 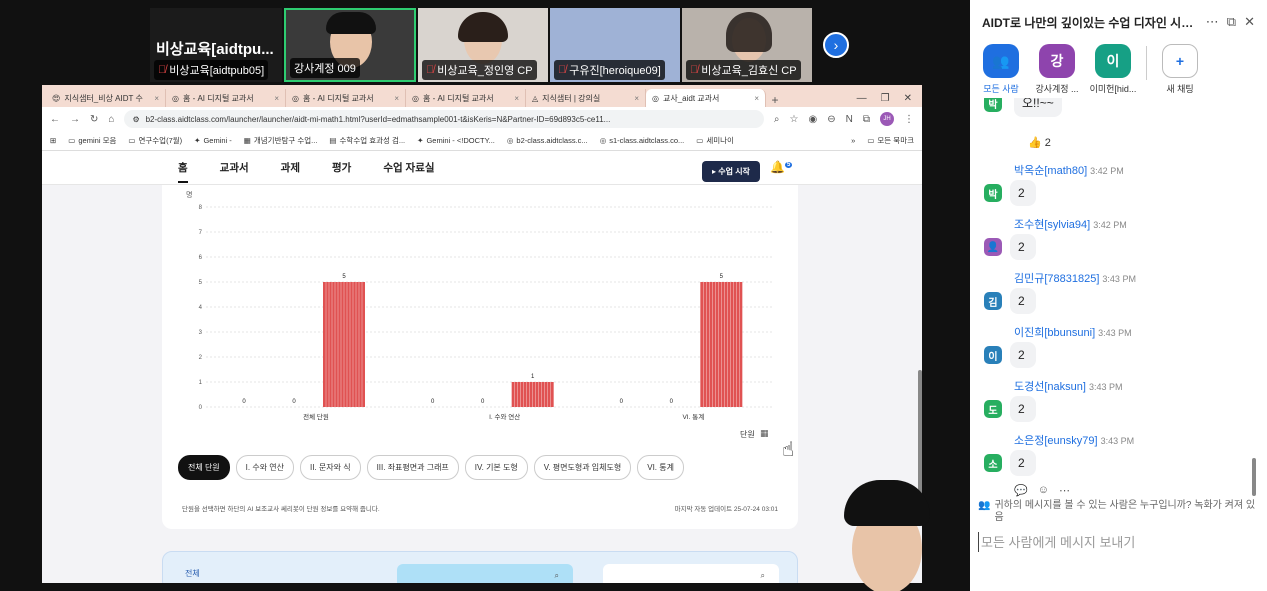 What do you see at coordinates (265, 467) in the screenshot?
I see `filter-unit-1: I. 수와 연산` at bounding box center [265, 467].